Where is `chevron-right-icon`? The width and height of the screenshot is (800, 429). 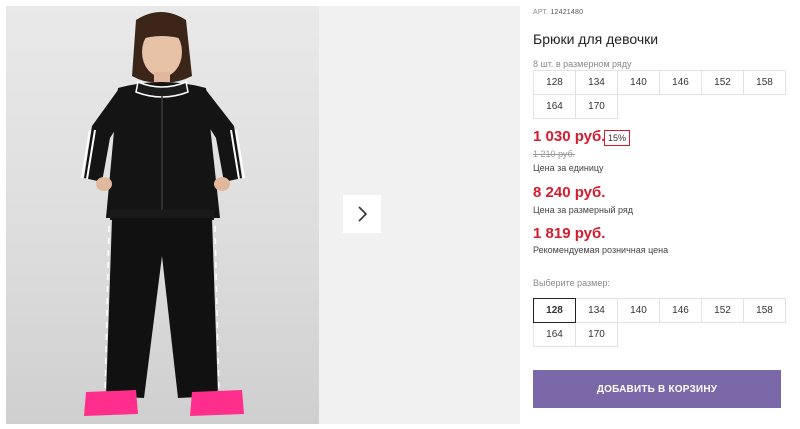 chevron-right-icon is located at coordinates (363, 214).